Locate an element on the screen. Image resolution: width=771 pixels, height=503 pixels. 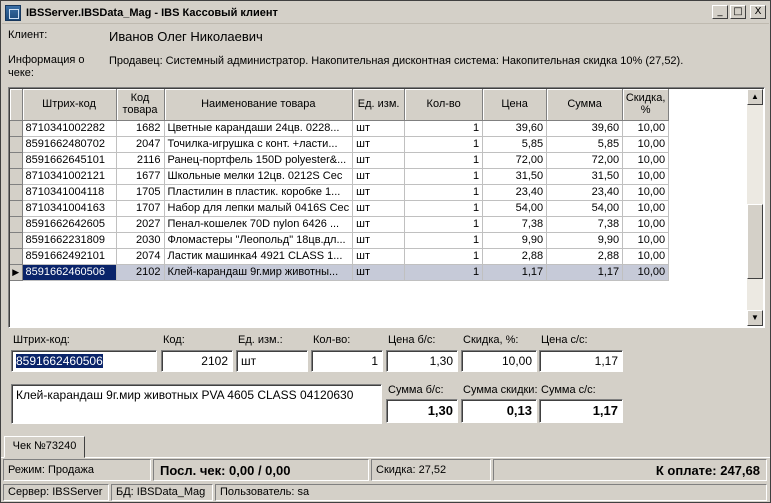
table-cell: 9,90 is located at coordinates (585, 240).